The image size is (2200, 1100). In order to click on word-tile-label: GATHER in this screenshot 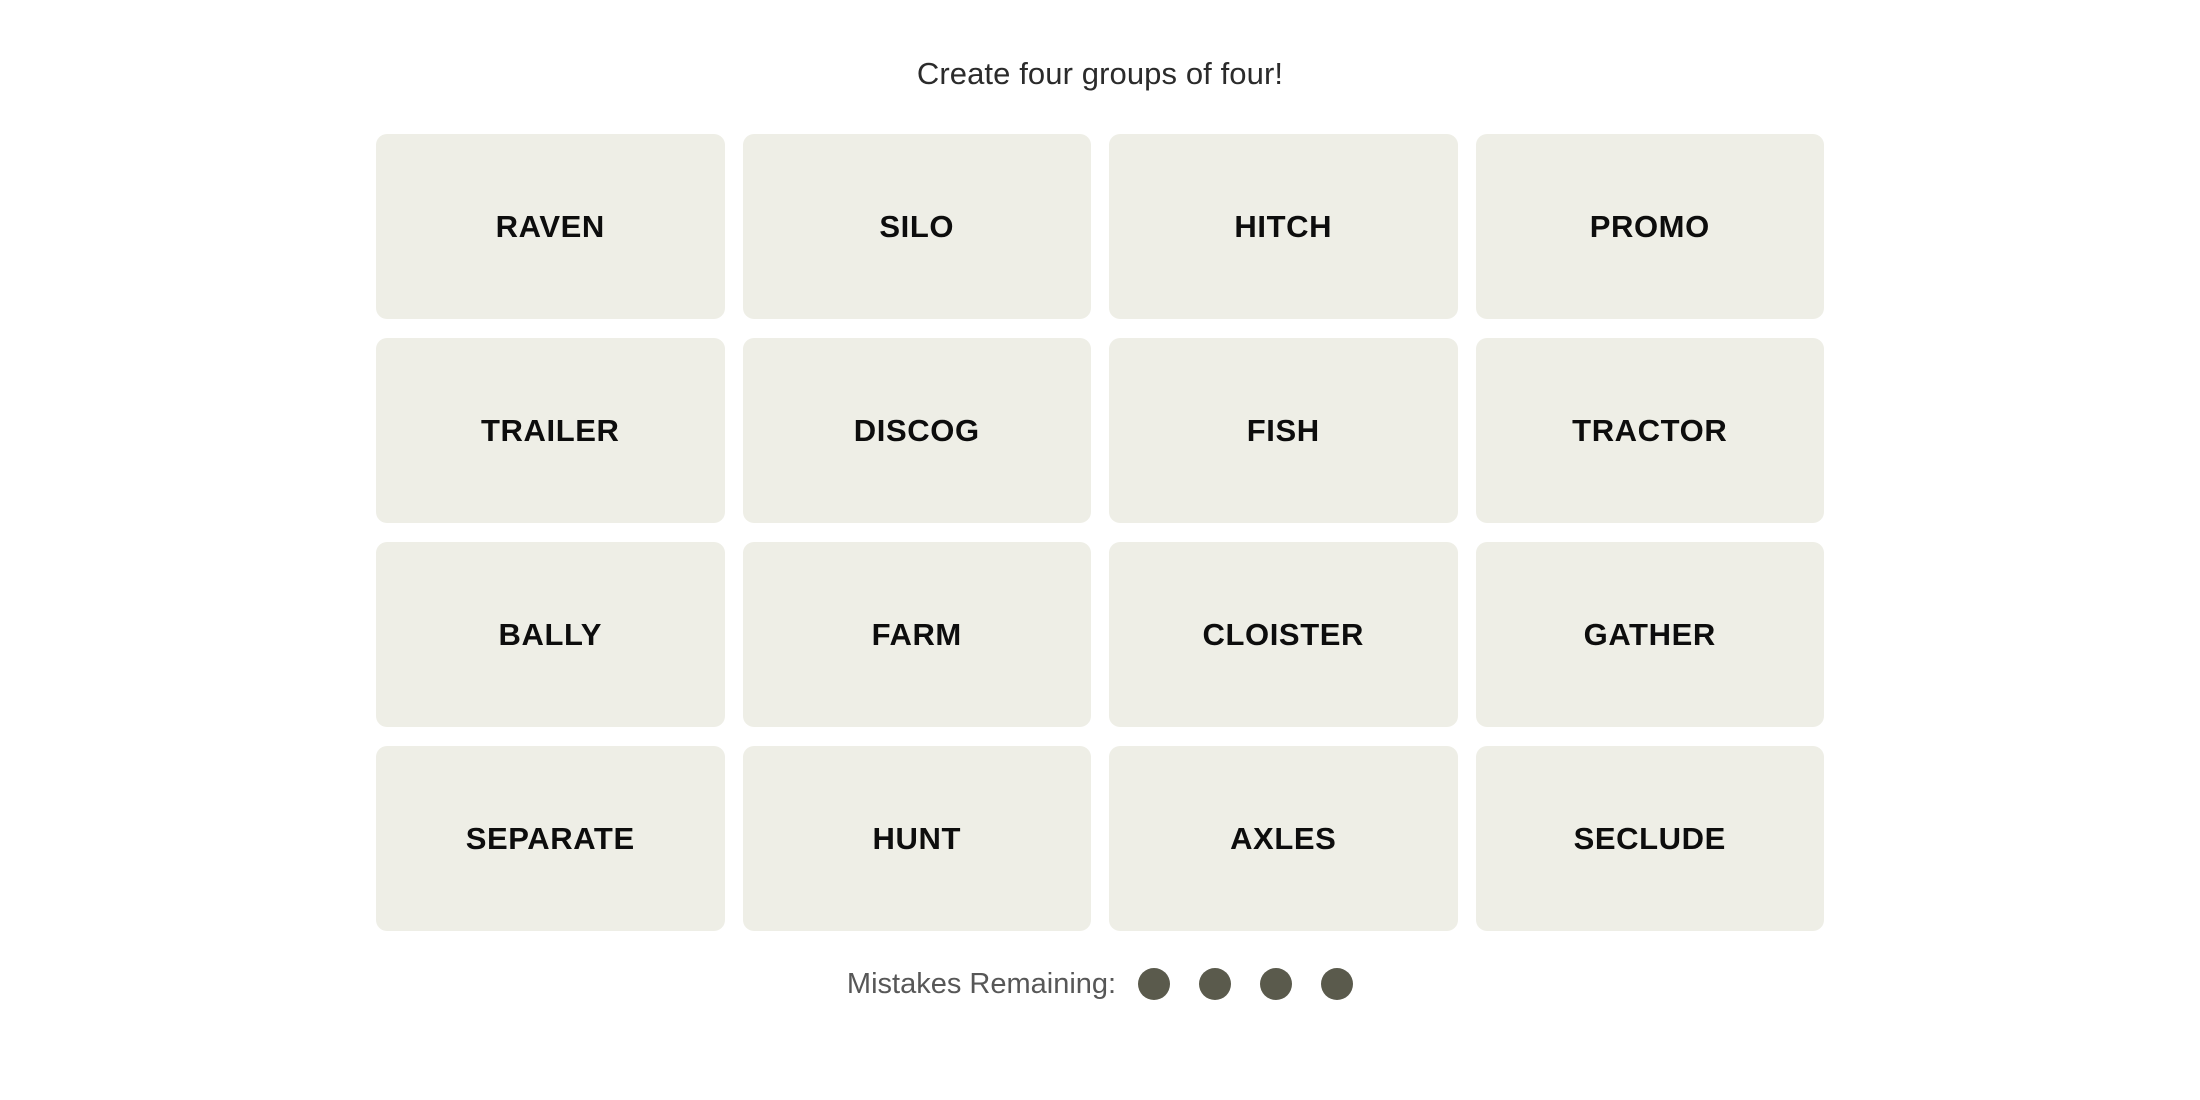, I will do `click(1649, 634)`.